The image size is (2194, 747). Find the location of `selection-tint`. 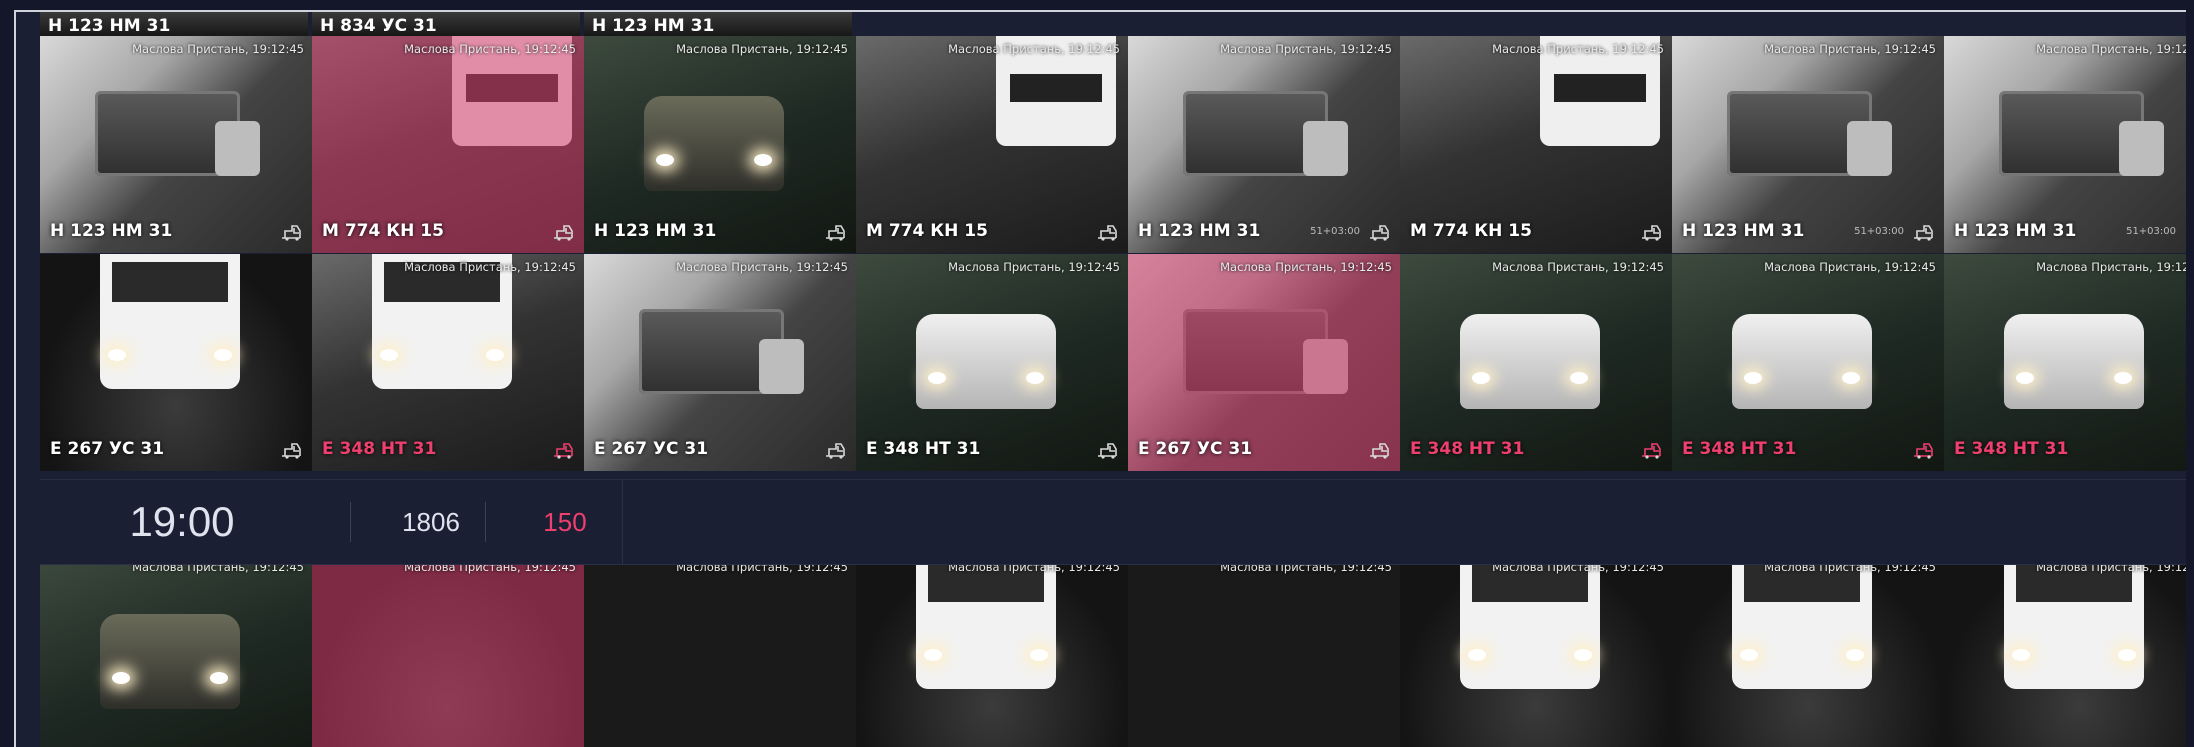

selection-tint is located at coordinates (448, 650).